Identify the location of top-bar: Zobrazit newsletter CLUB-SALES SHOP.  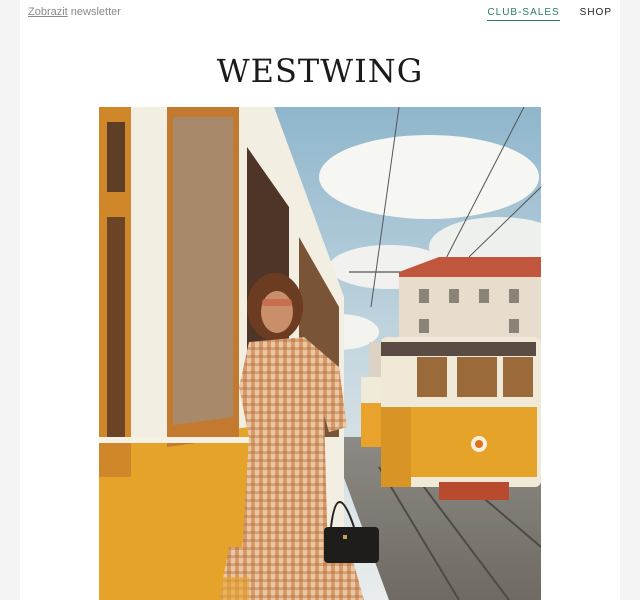
(320, 15).